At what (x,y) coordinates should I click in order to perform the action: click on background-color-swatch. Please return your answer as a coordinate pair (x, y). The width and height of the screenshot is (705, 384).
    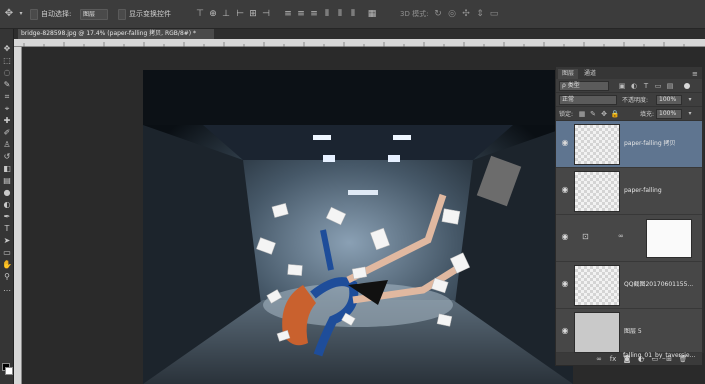
    Looking at the image, I should click on (9, 371).